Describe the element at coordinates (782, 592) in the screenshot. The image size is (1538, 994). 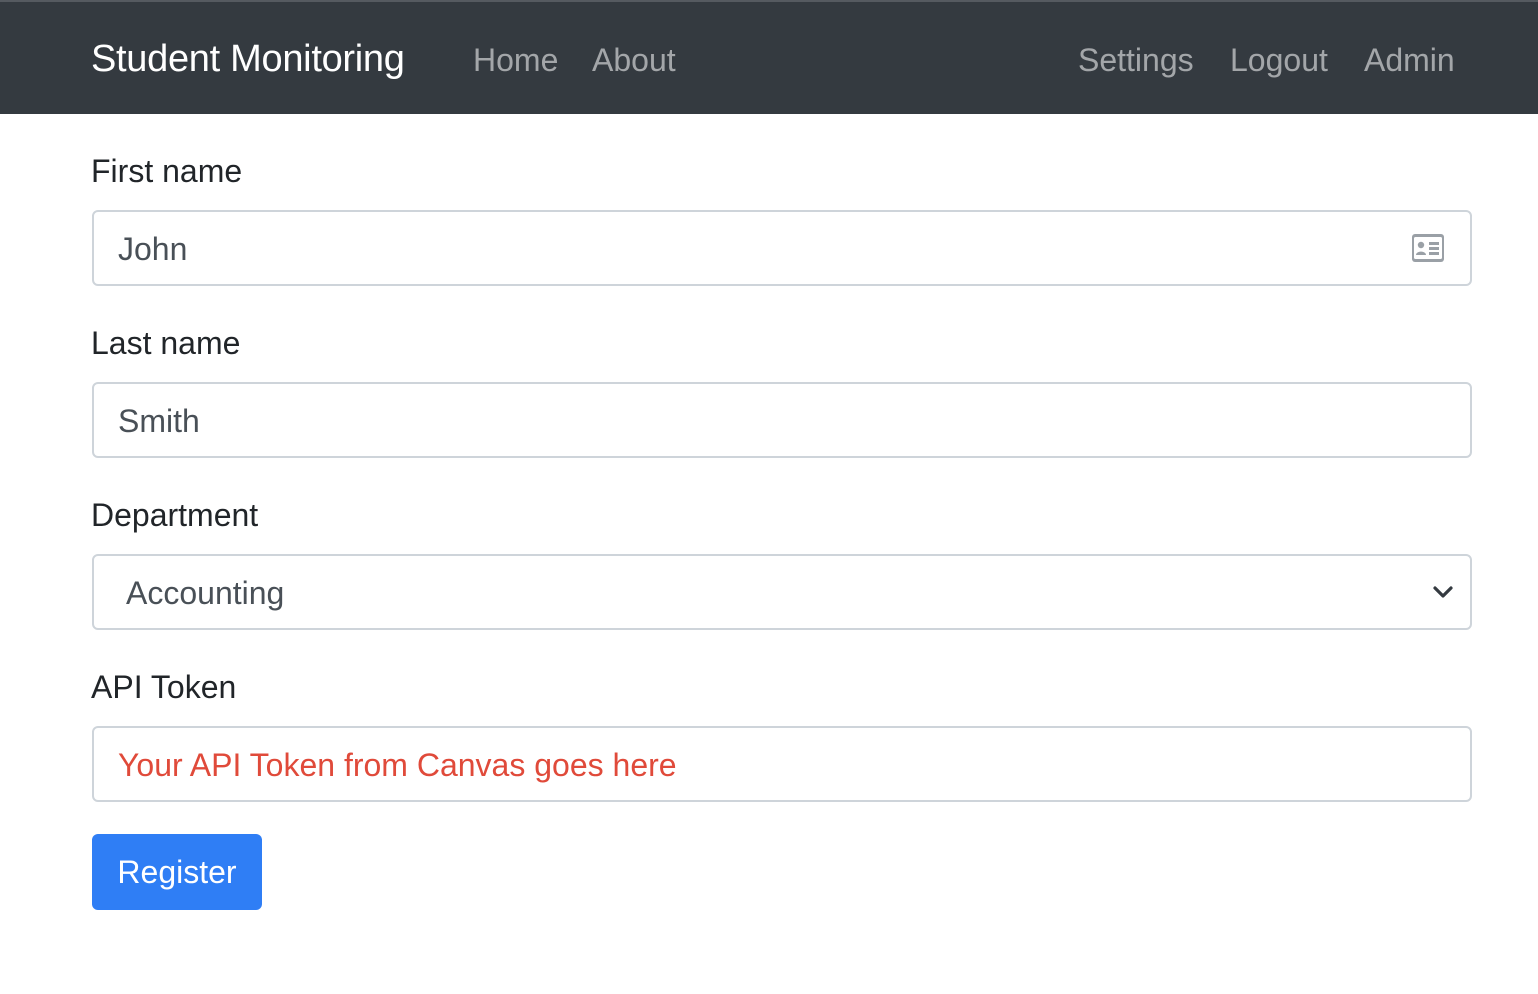
I see `department-select: Accounting` at that location.